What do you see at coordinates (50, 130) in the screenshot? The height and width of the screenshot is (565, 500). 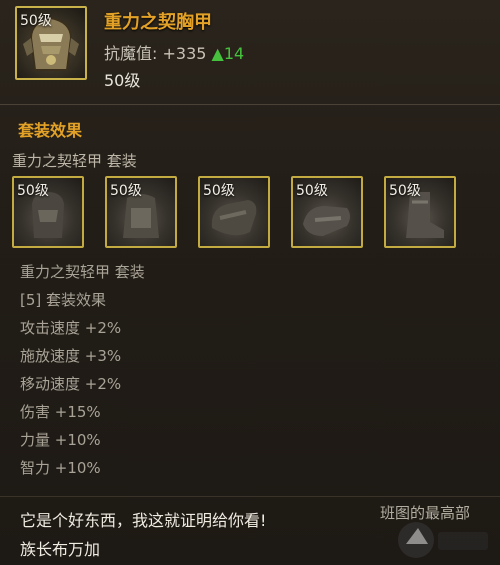 I see `set-effect-title: 套装效果` at bounding box center [50, 130].